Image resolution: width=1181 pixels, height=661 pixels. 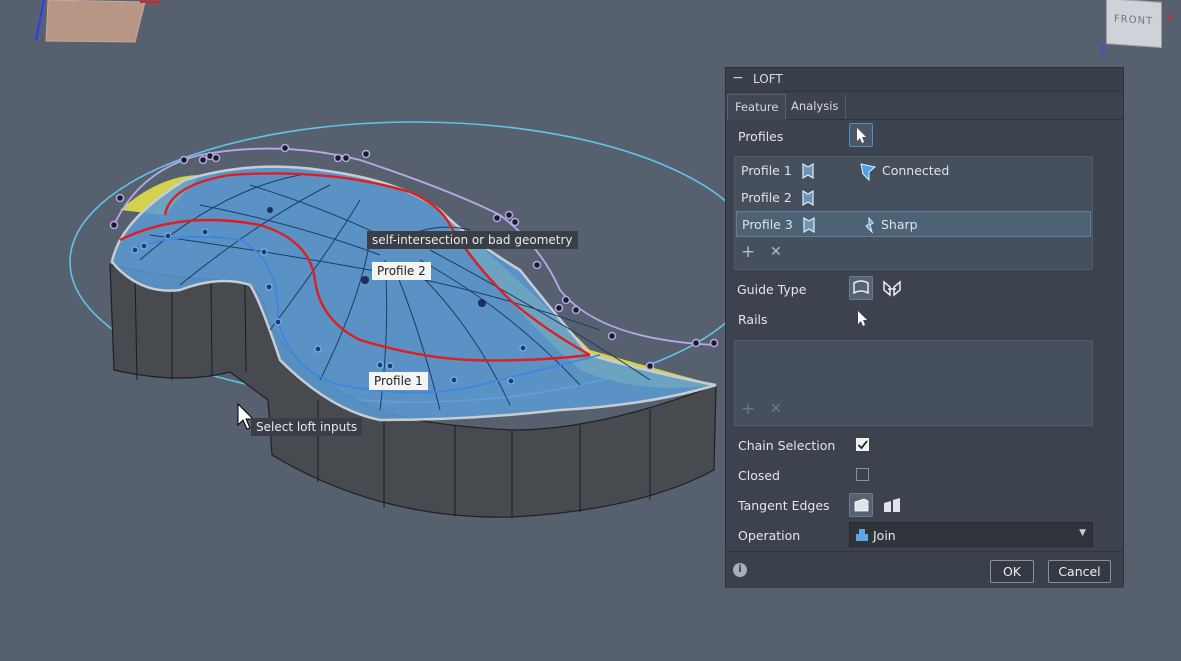 I want to click on z-axis-line, so click(x=40, y=20).